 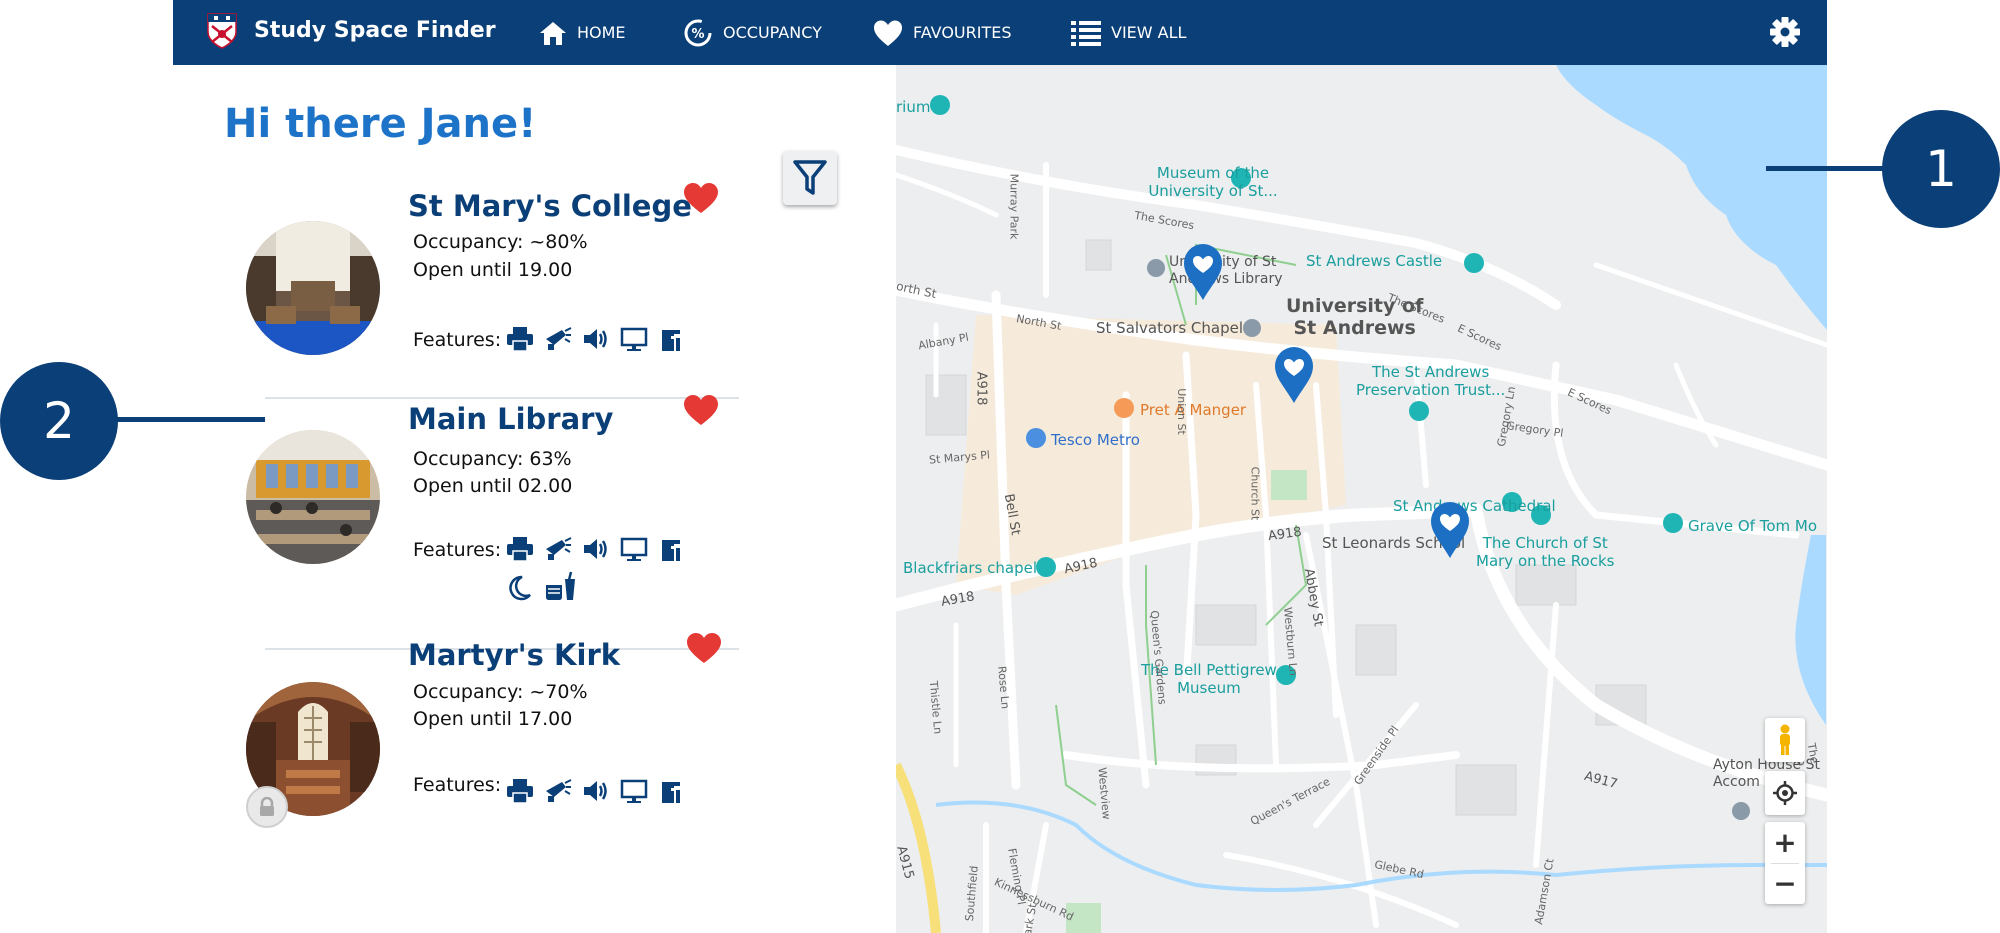 What do you see at coordinates (493, 270) in the screenshot?
I see `opening-hours-text: Open until 19.00` at bounding box center [493, 270].